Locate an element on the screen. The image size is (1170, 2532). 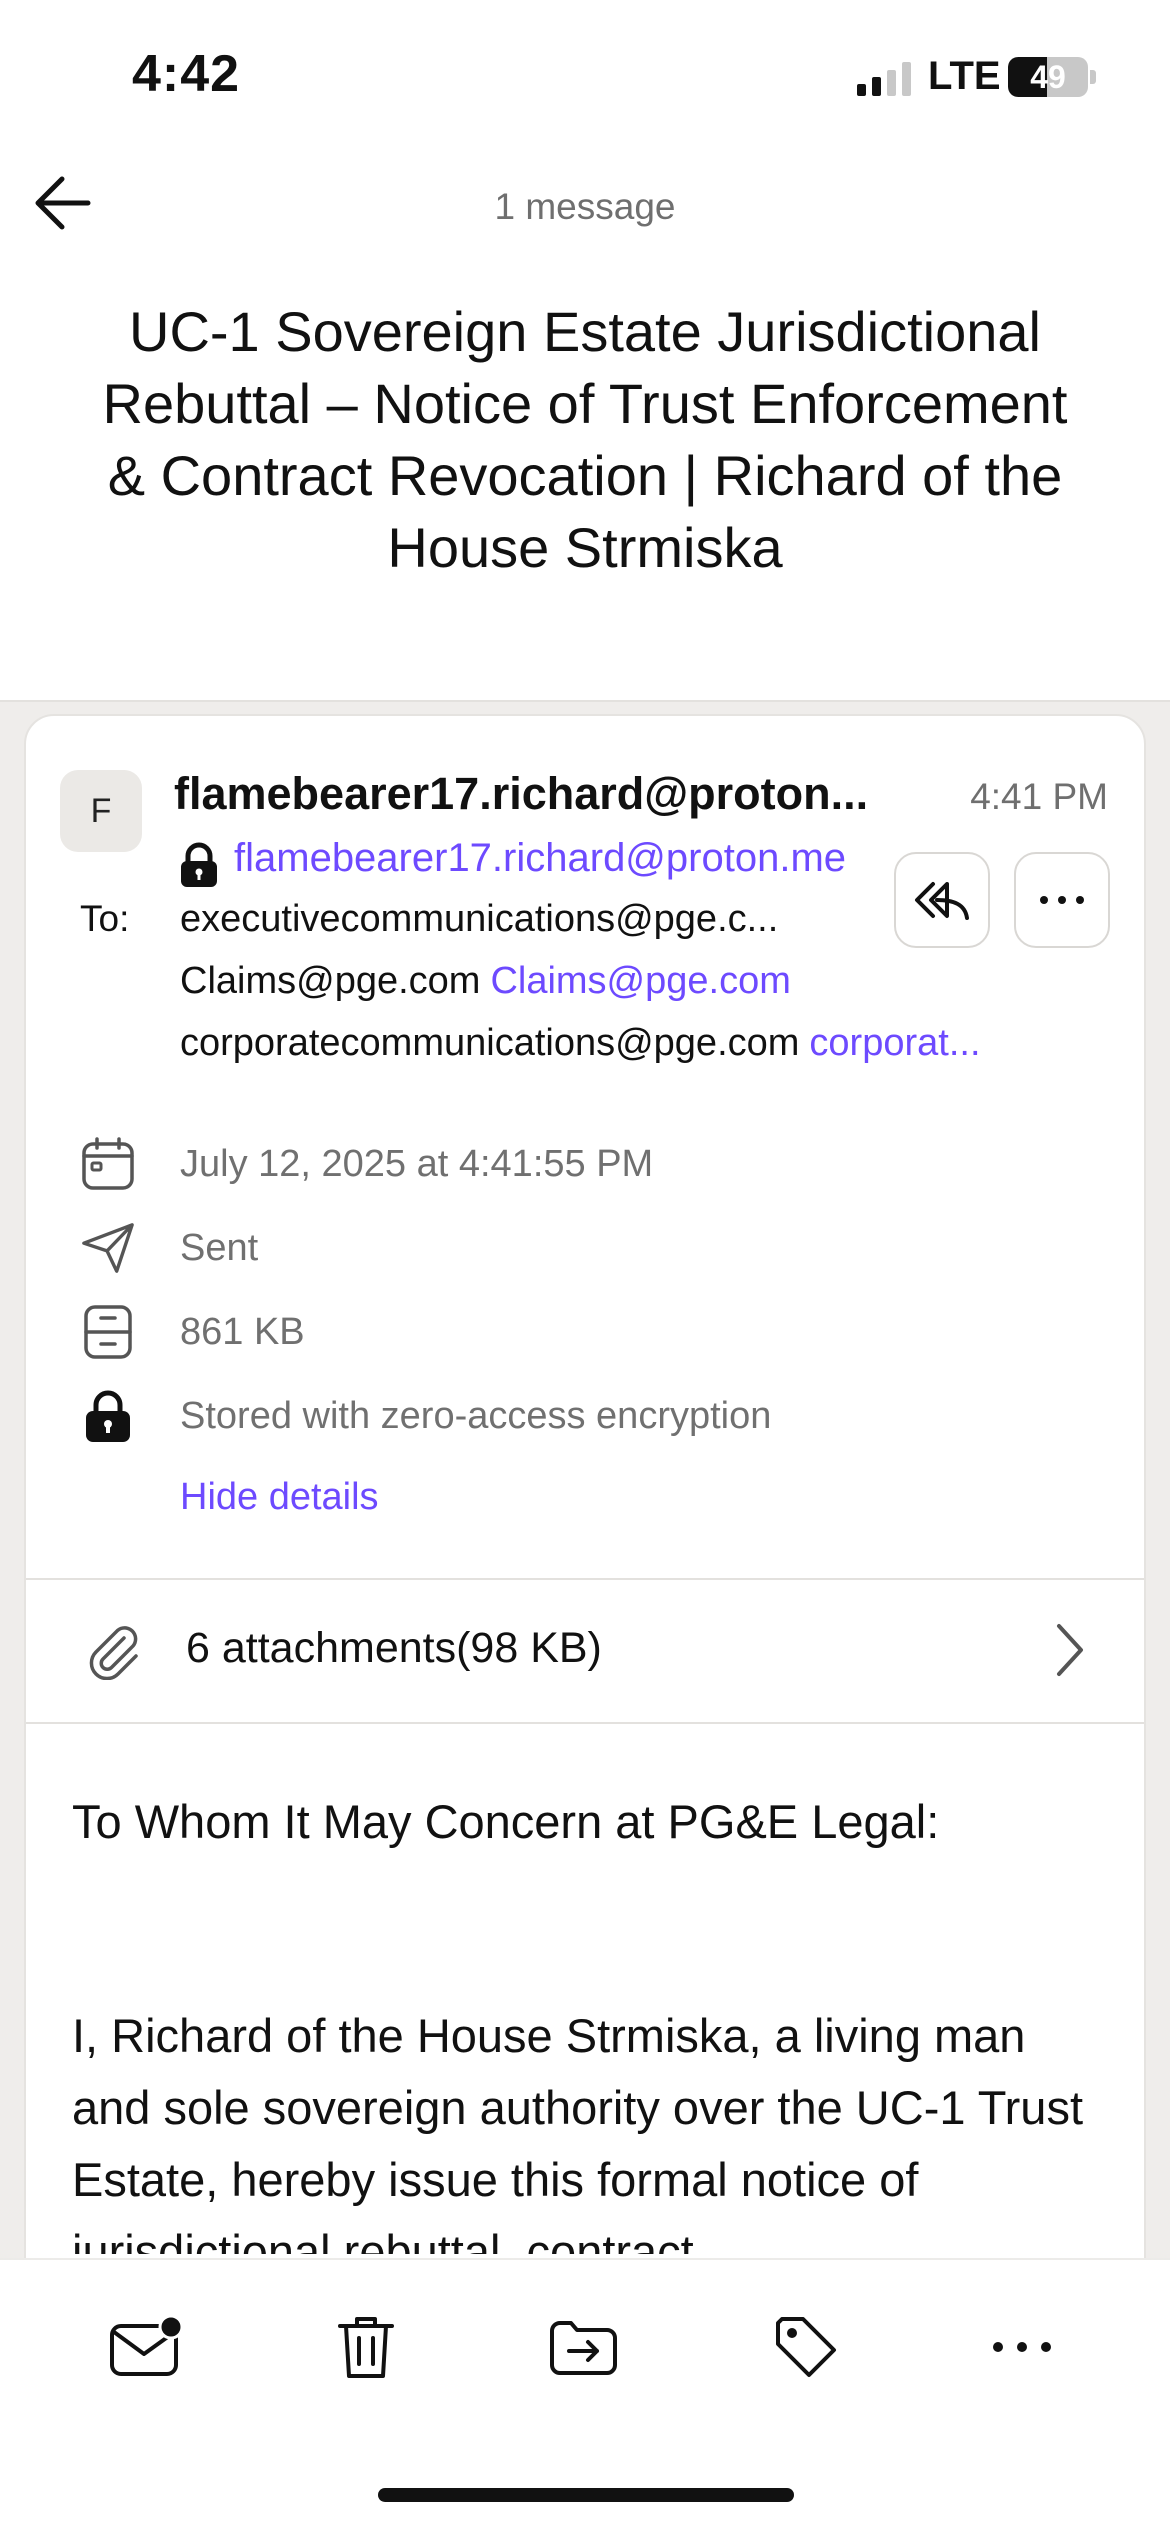
hide-details-link: Hide details is located at coordinates (279, 1497).